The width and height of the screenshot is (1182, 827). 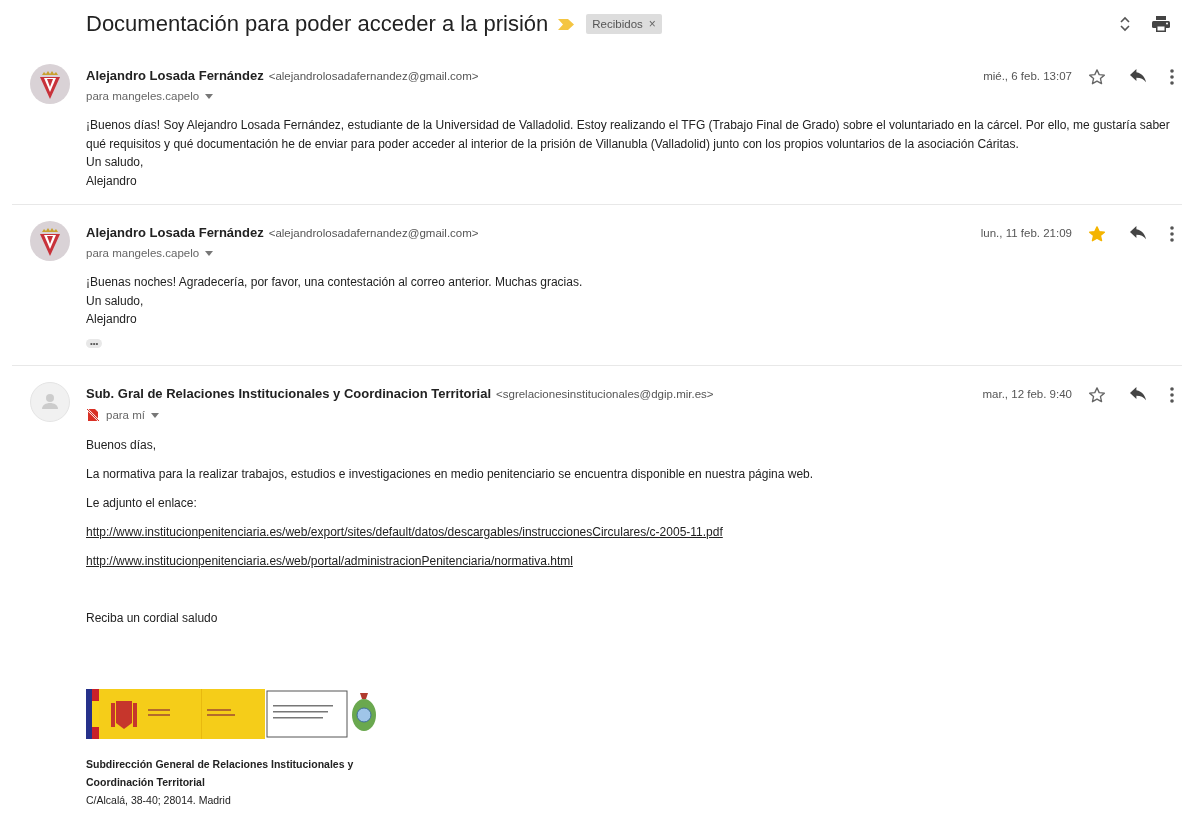 What do you see at coordinates (159, 800) in the screenshot?
I see `signature-address: C/Alcalá, 38-40; 28014. Madrid` at bounding box center [159, 800].